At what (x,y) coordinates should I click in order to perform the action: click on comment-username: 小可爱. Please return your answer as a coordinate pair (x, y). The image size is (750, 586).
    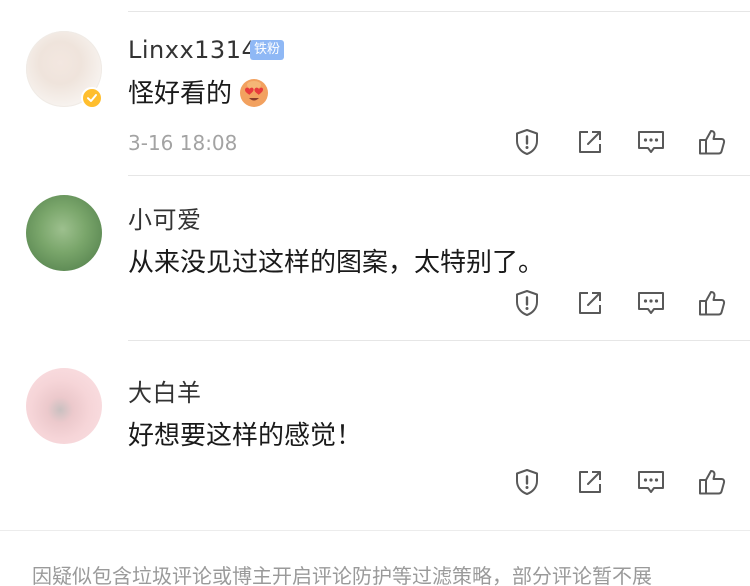
    Looking at the image, I should click on (165, 217).